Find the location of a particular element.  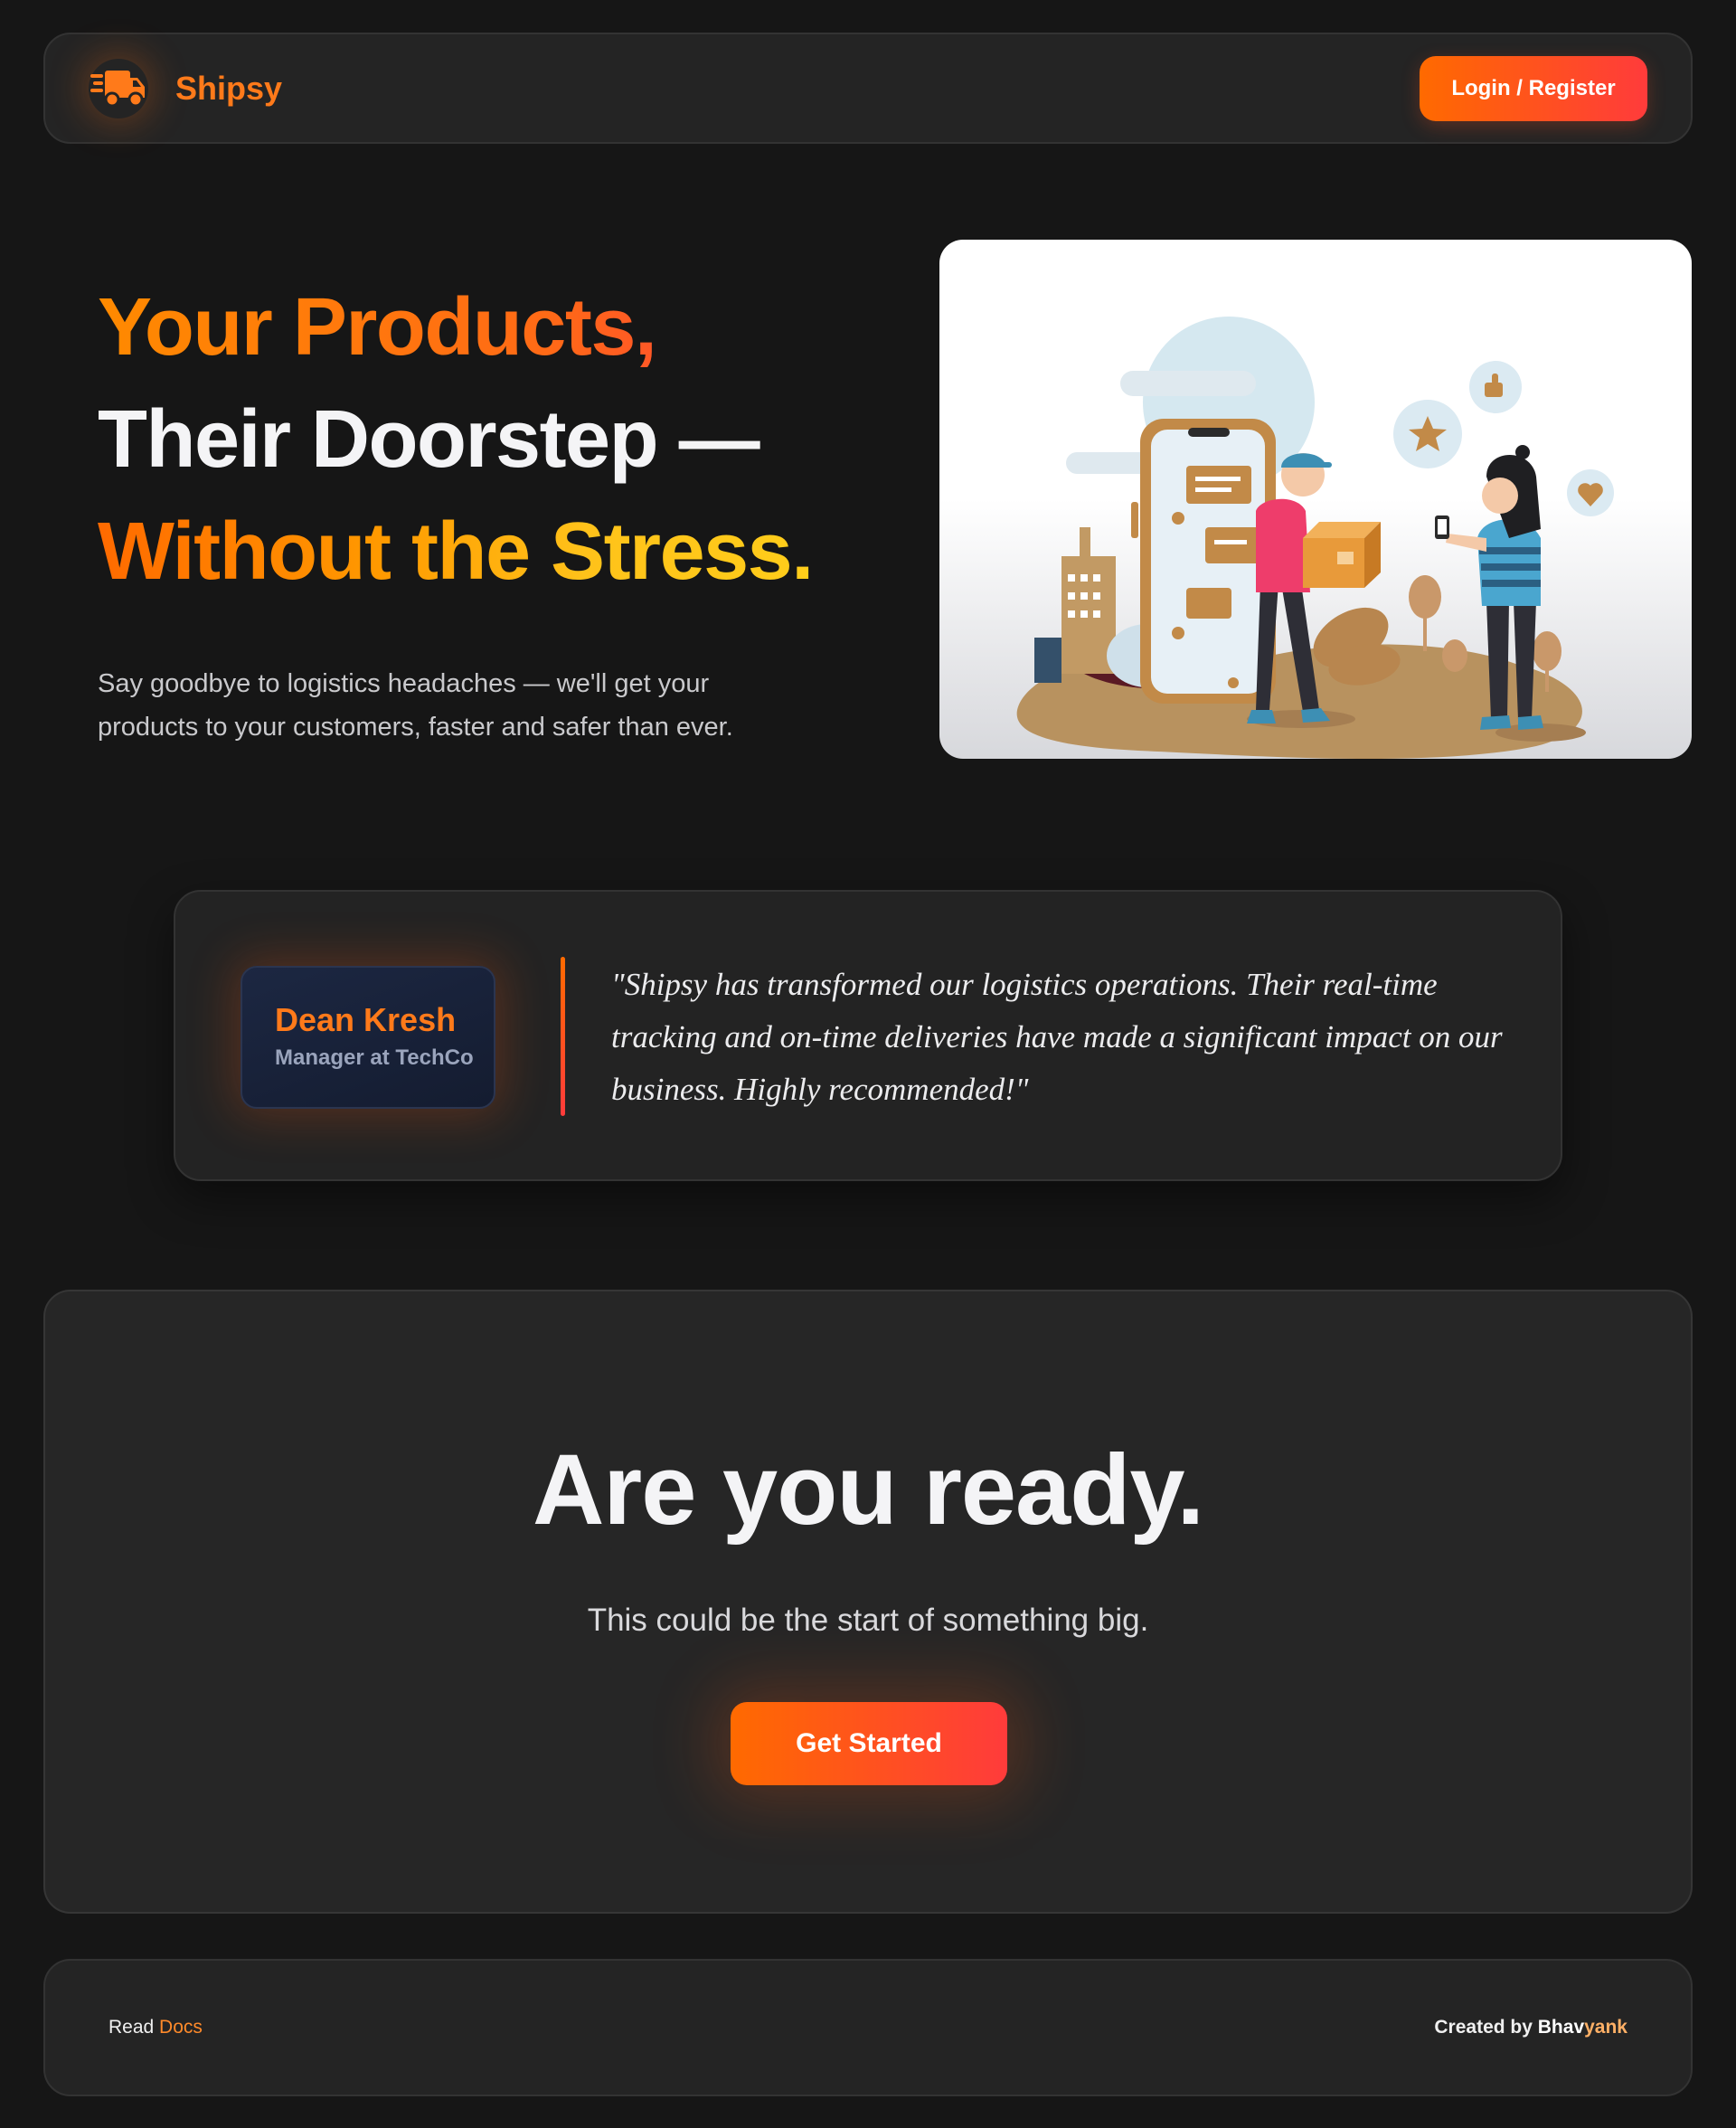

cta-title: Are you ready. is located at coordinates (868, 1490).